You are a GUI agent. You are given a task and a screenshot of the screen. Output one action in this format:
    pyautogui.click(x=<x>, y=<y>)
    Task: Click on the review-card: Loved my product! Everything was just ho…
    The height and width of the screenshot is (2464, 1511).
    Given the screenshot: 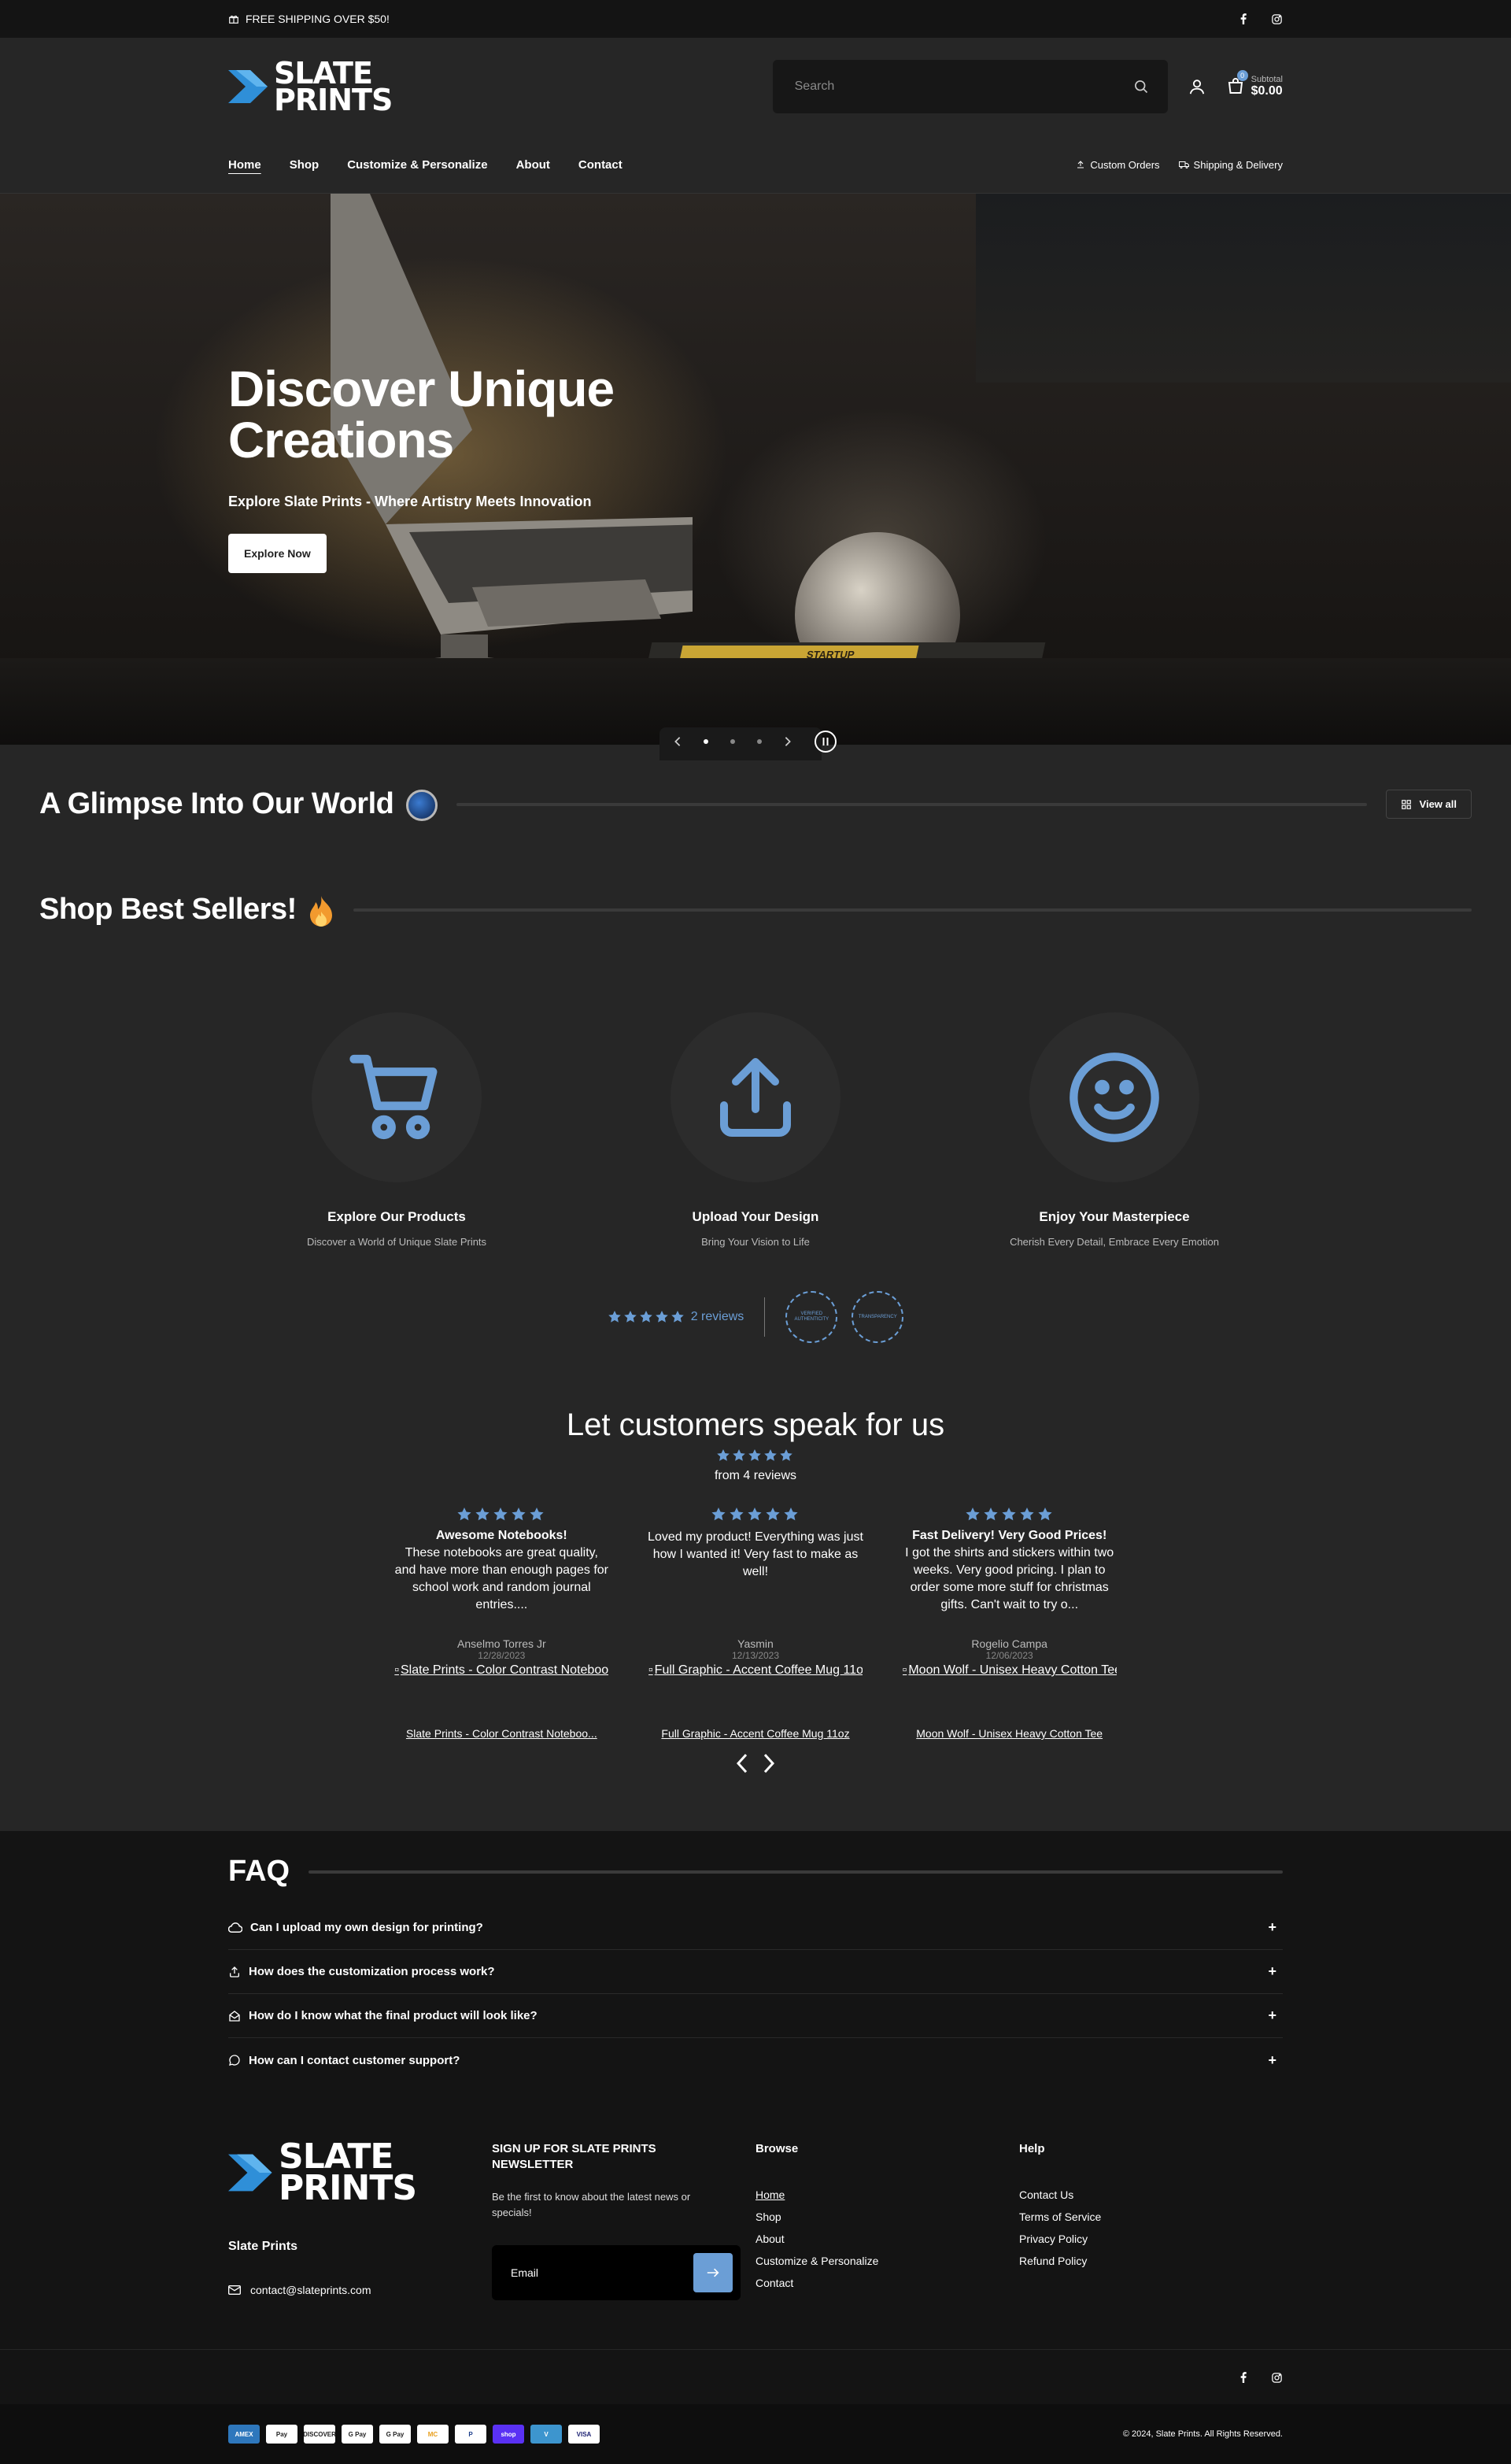 What is the action you would take?
    pyautogui.click(x=756, y=1623)
    